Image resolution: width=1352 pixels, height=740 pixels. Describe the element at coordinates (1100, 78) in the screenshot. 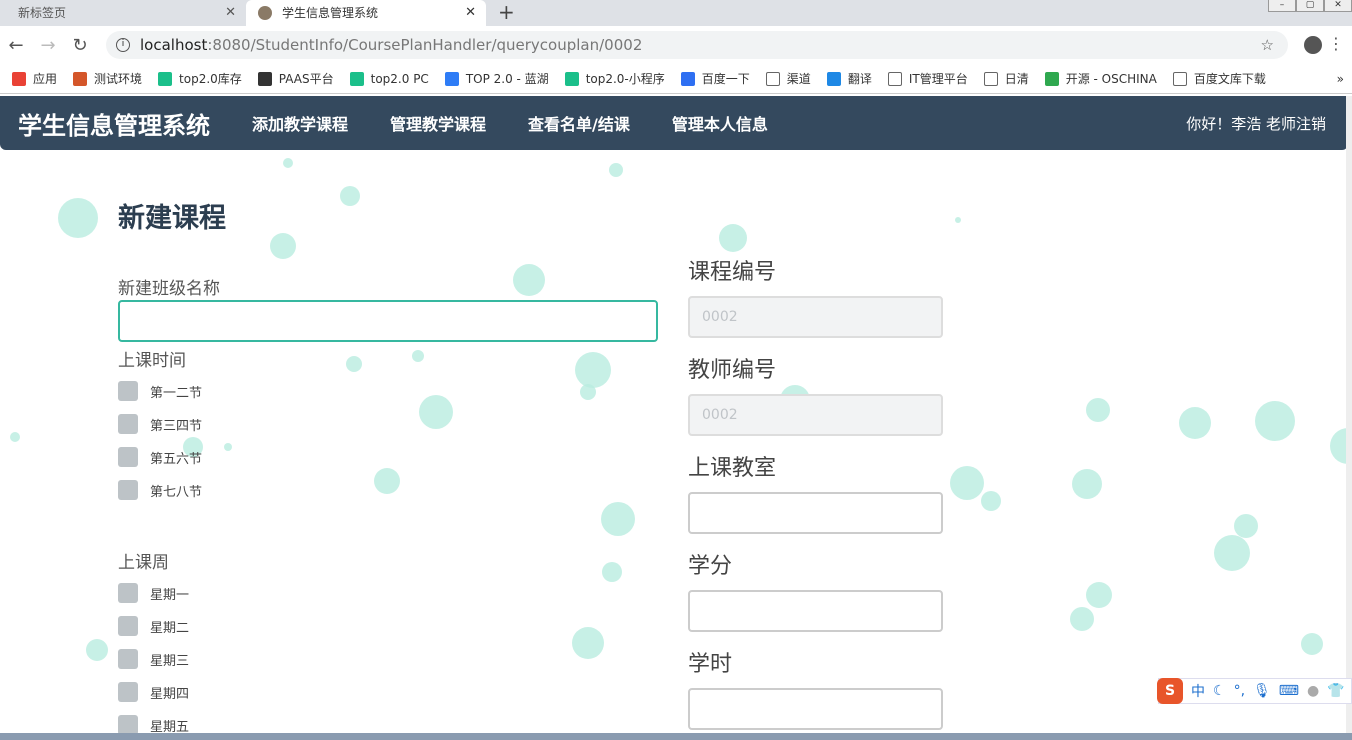

I see `bookmark-item: 开源 - OSCHINA` at that location.